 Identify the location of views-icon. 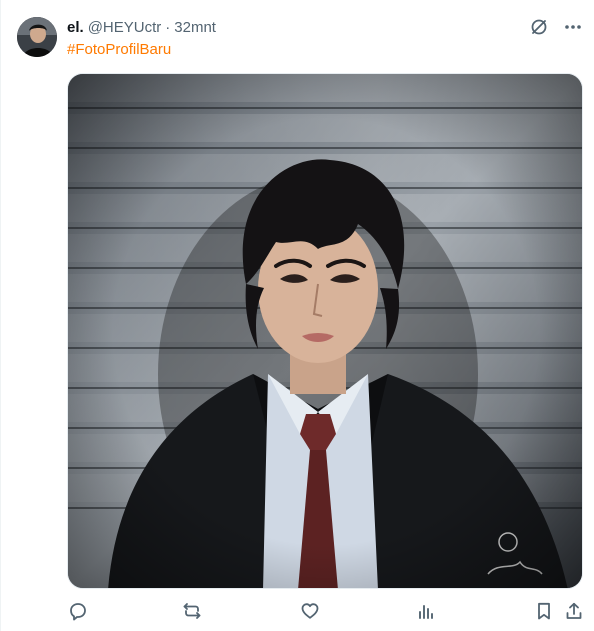
(426, 611).